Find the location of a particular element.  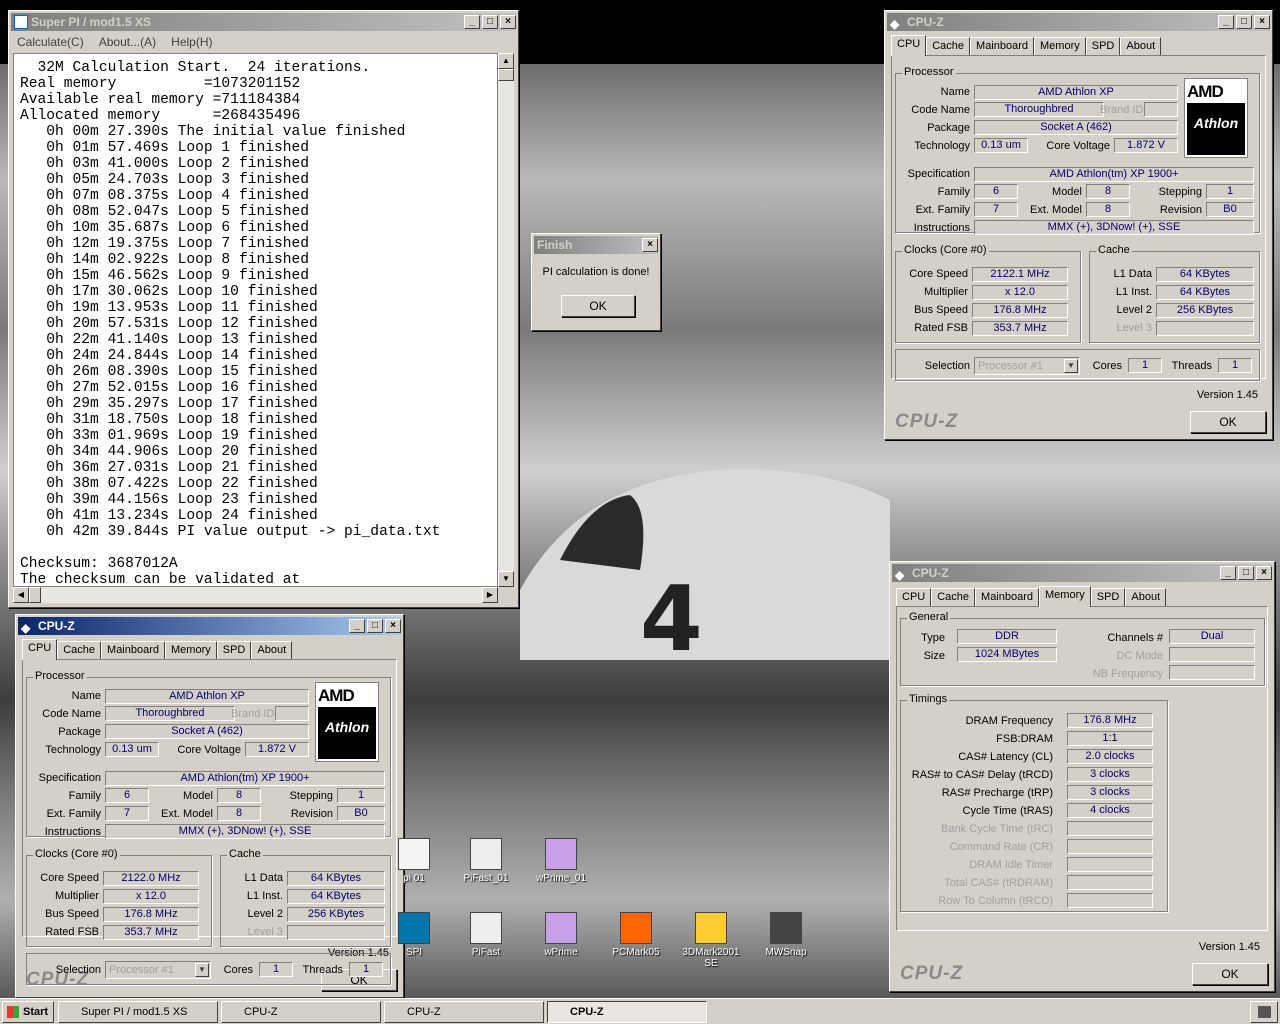

desktop-icon: PiFast_01 is located at coordinates (486, 861).